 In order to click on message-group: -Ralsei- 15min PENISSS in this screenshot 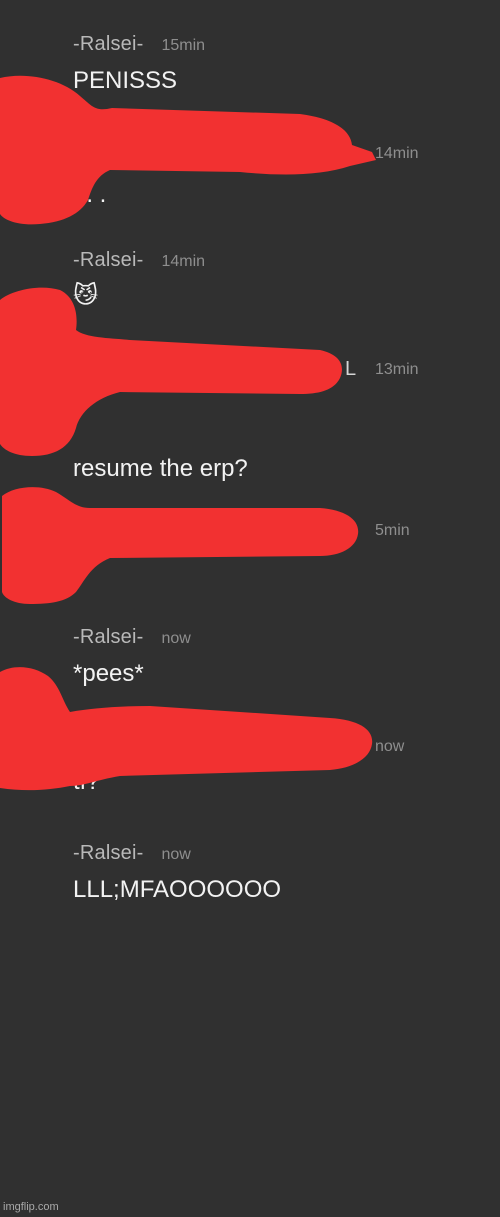, I will do `click(283, 64)`.